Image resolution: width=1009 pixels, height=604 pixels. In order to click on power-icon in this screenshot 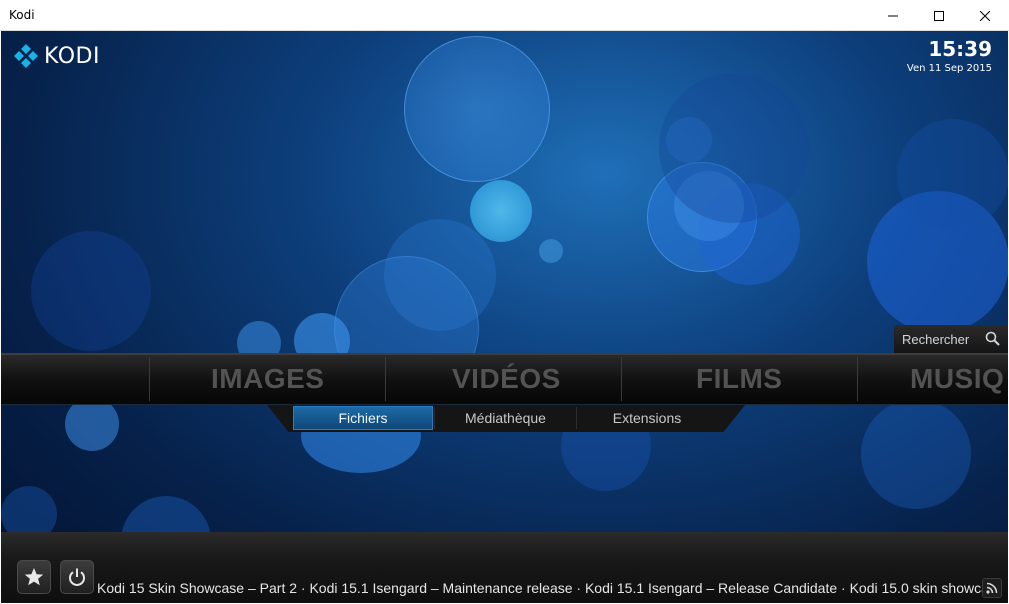, I will do `click(77, 577)`.